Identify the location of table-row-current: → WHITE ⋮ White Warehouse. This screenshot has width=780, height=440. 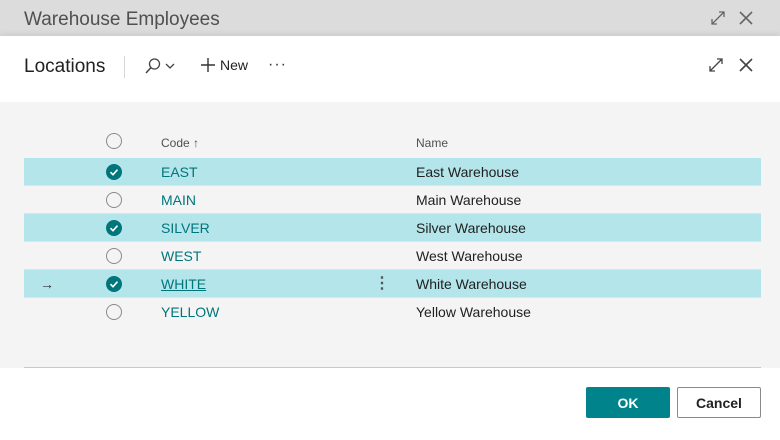
(392, 284).